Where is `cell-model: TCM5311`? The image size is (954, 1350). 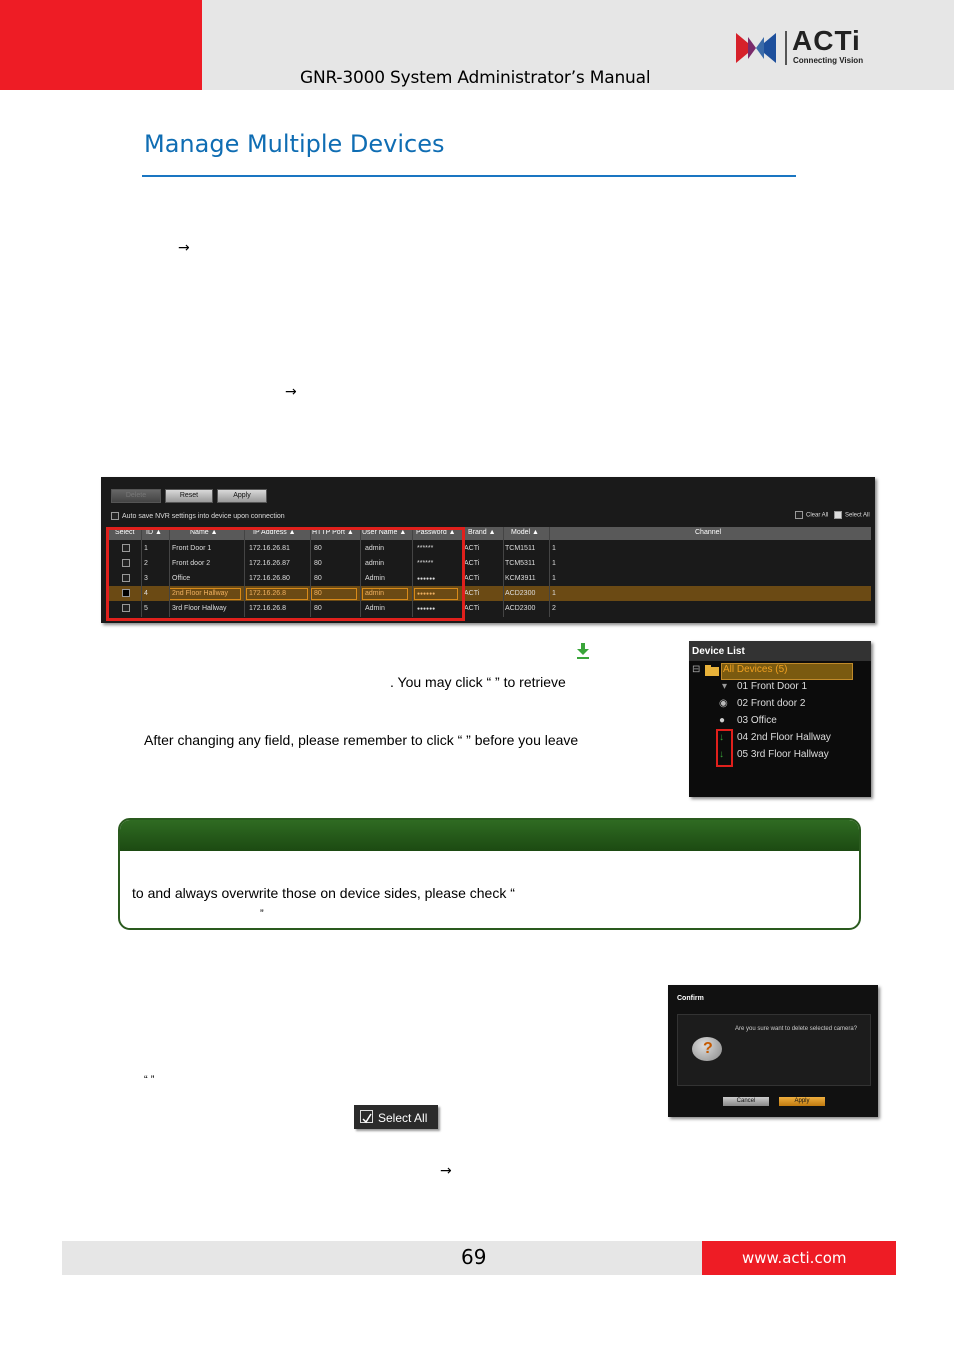 cell-model: TCM5311 is located at coordinates (520, 563).